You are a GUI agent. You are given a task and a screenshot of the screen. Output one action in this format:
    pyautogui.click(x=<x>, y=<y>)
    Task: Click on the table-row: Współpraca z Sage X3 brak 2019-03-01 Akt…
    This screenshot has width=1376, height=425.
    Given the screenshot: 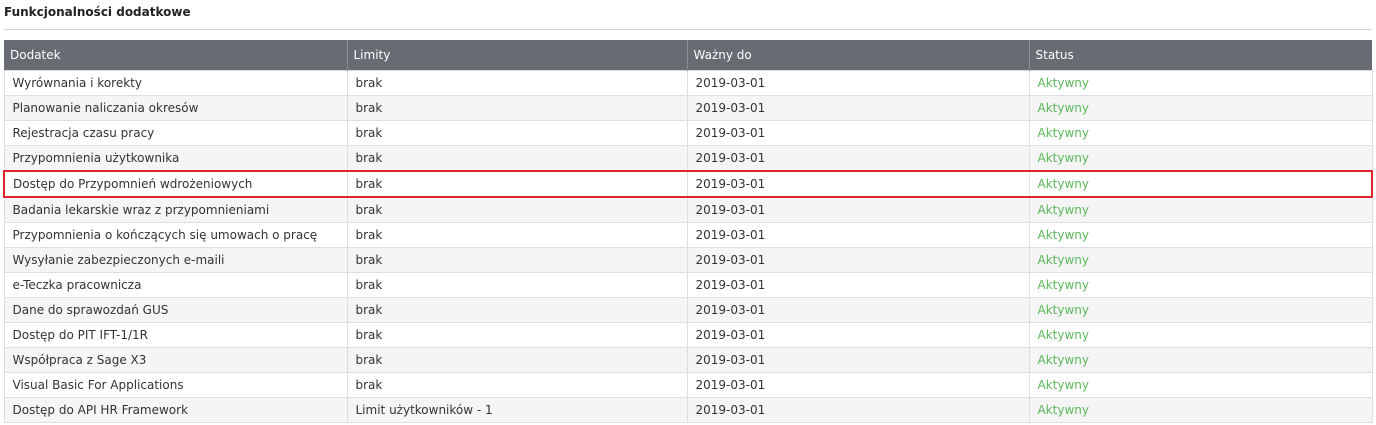 What is the action you would take?
    pyautogui.click(x=688, y=360)
    